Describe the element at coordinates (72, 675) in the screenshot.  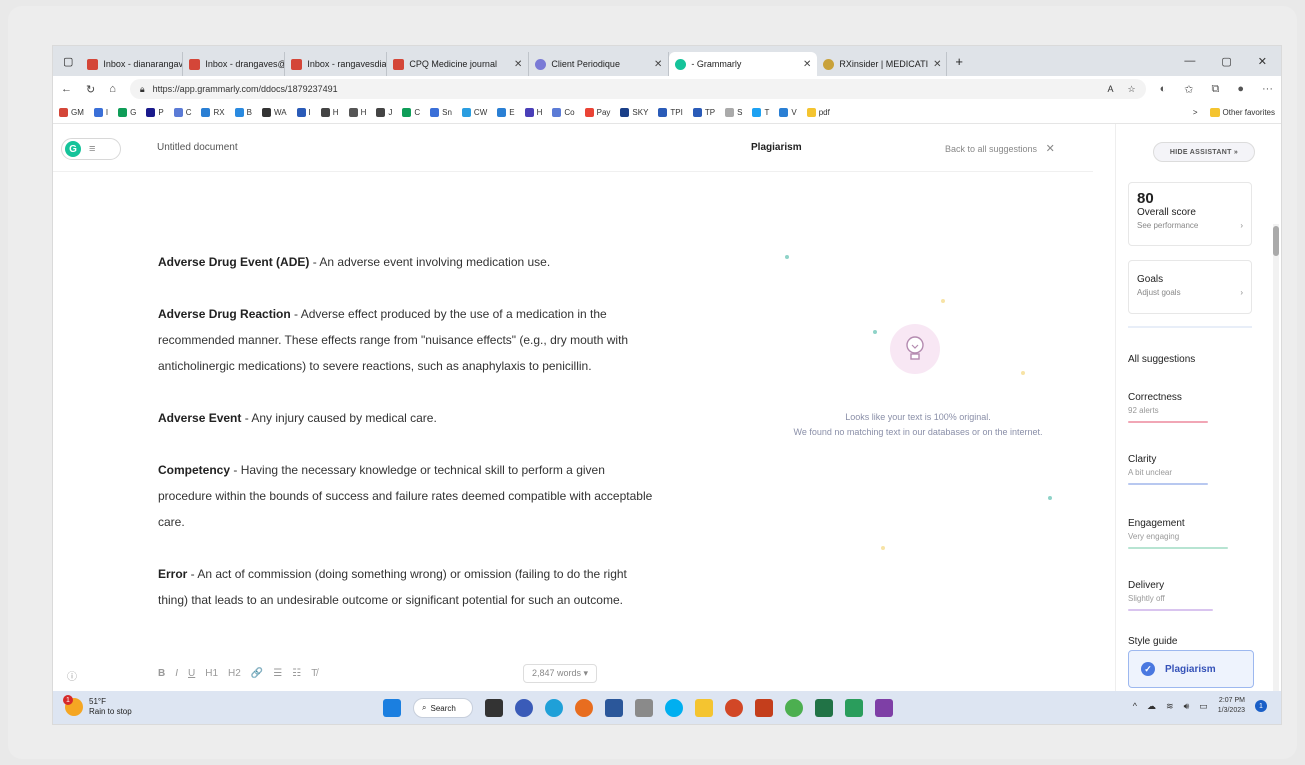
I see `help-icon: ⓘ` at that location.